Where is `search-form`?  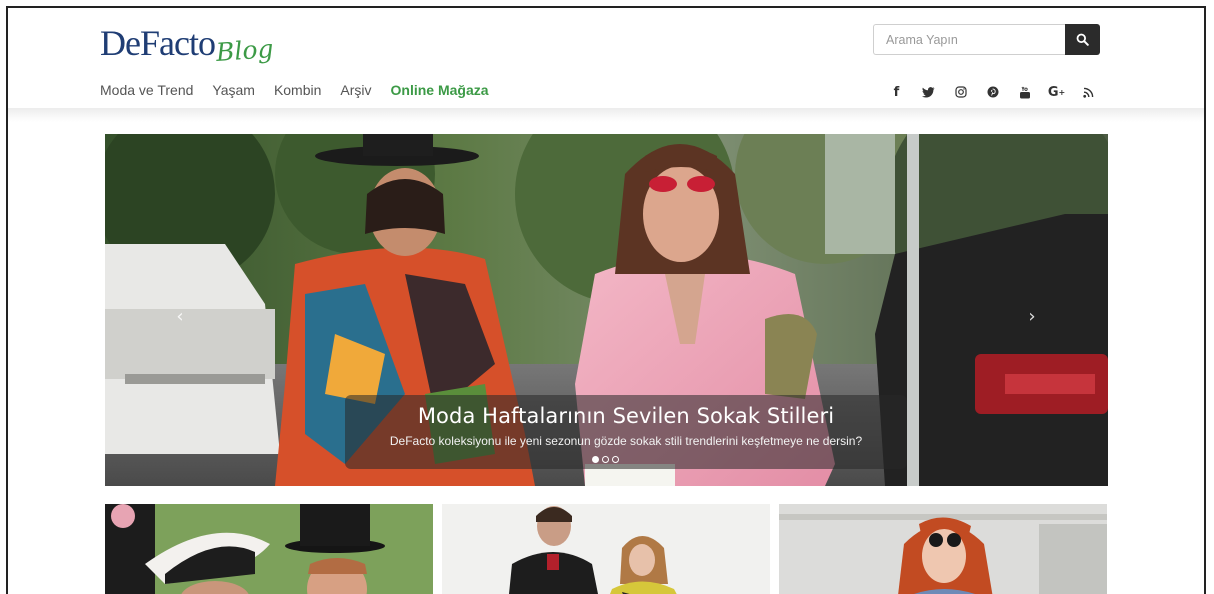
search-form is located at coordinates (986, 39).